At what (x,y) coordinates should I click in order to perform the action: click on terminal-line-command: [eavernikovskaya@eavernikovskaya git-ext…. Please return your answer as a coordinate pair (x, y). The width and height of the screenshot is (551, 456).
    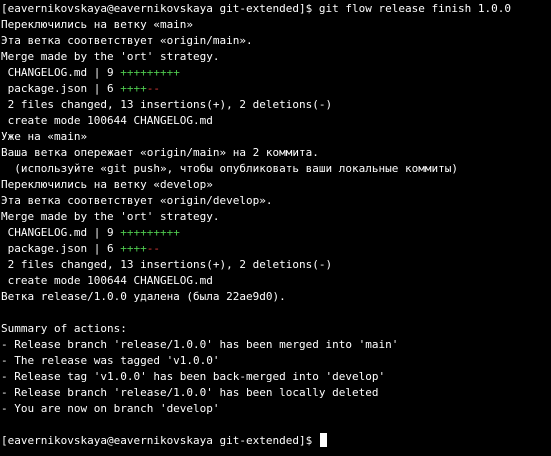
    Looking at the image, I should click on (256, 8).